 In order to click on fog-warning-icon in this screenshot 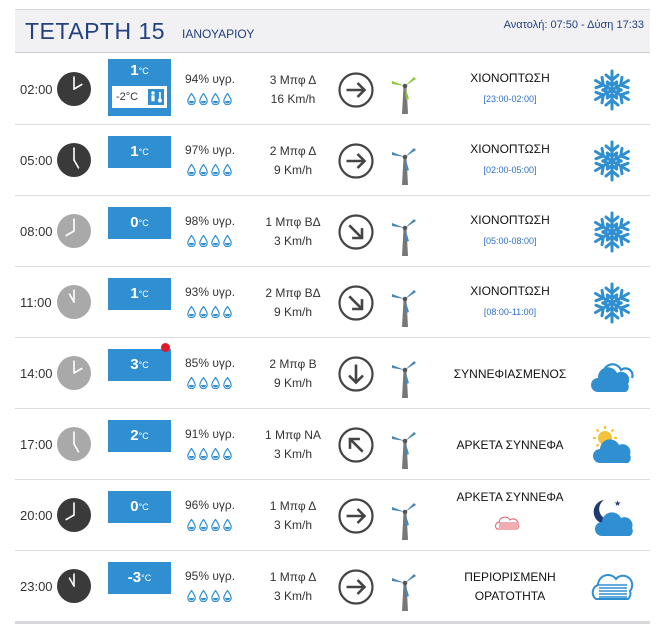, I will do `click(508, 523)`.